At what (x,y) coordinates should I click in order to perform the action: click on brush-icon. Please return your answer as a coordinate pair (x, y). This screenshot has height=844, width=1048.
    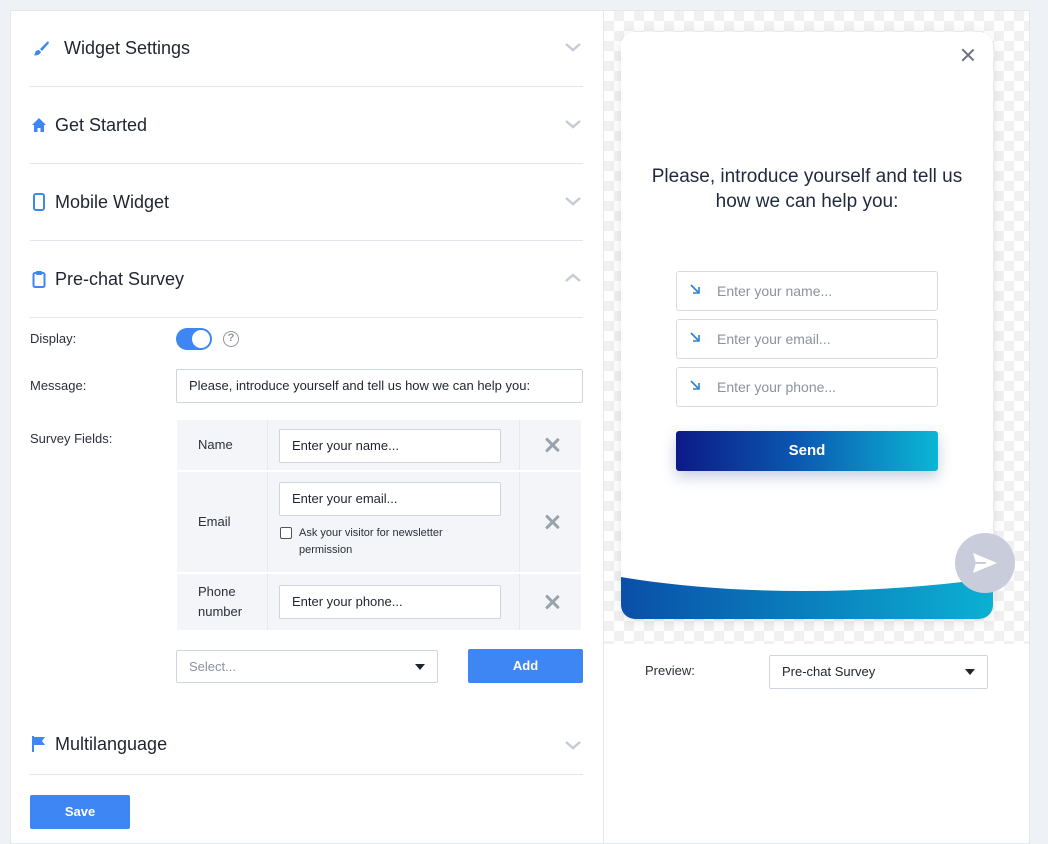
    Looking at the image, I should click on (41, 48).